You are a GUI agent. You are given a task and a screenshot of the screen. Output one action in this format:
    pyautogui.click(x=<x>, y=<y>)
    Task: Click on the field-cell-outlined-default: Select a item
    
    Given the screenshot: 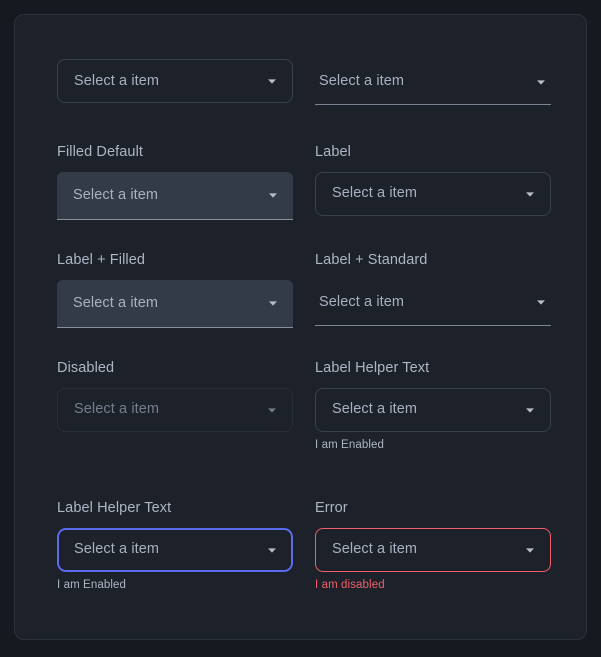 What is the action you would take?
    pyautogui.click(x=175, y=102)
    